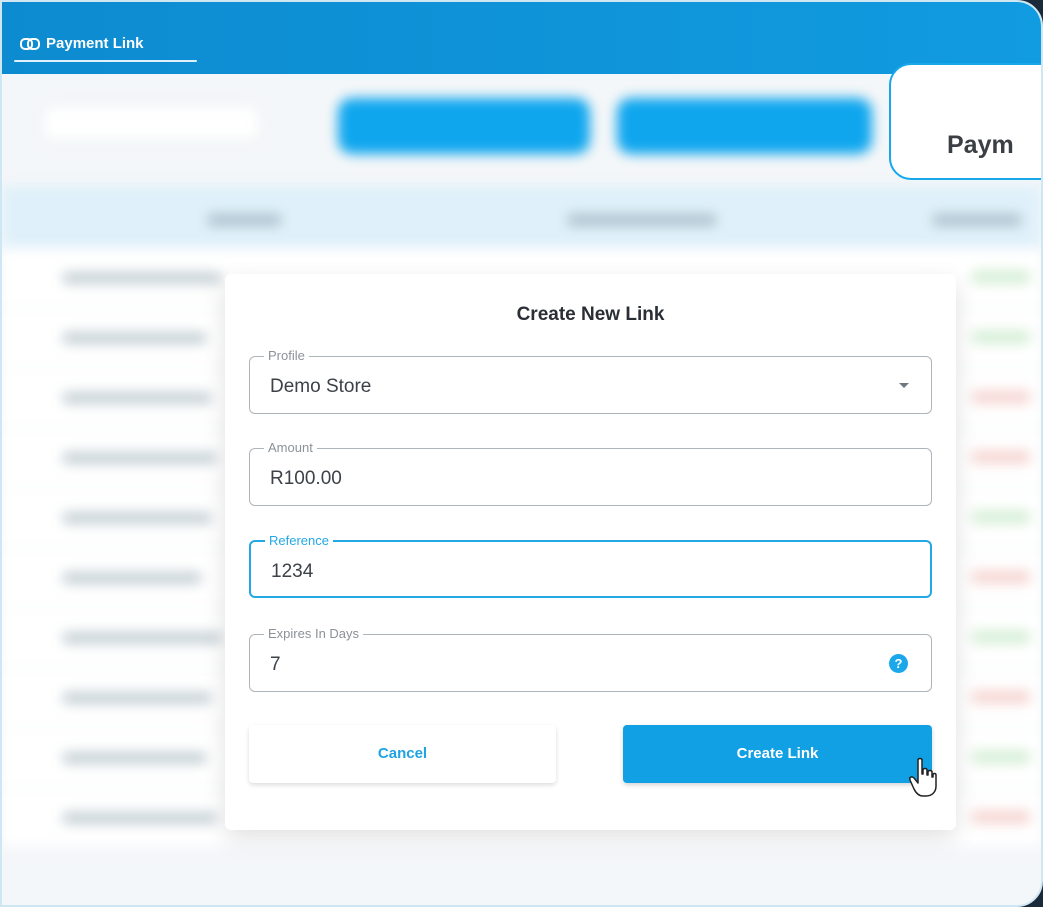 This screenshot has height=907, width=1043. Describe the element at coordinates (904, 385) in the screenshot. I see `chevron-down-icon` at that location.